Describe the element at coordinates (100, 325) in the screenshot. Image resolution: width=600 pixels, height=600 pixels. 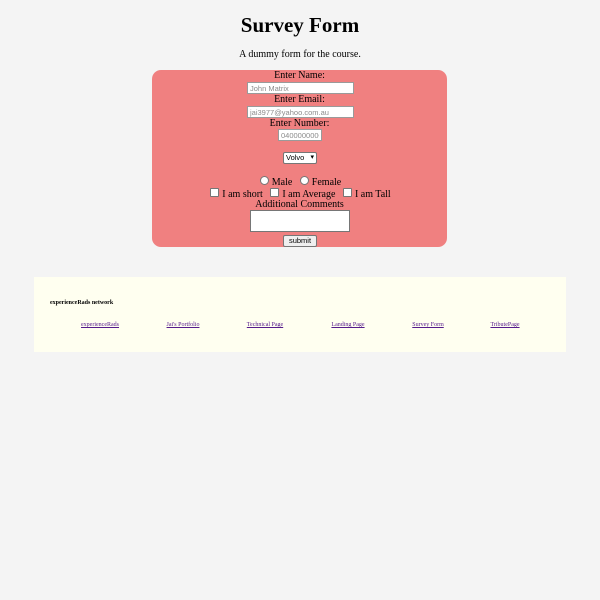
I see `footer-link-experiencerads: experienceRads` at that location.